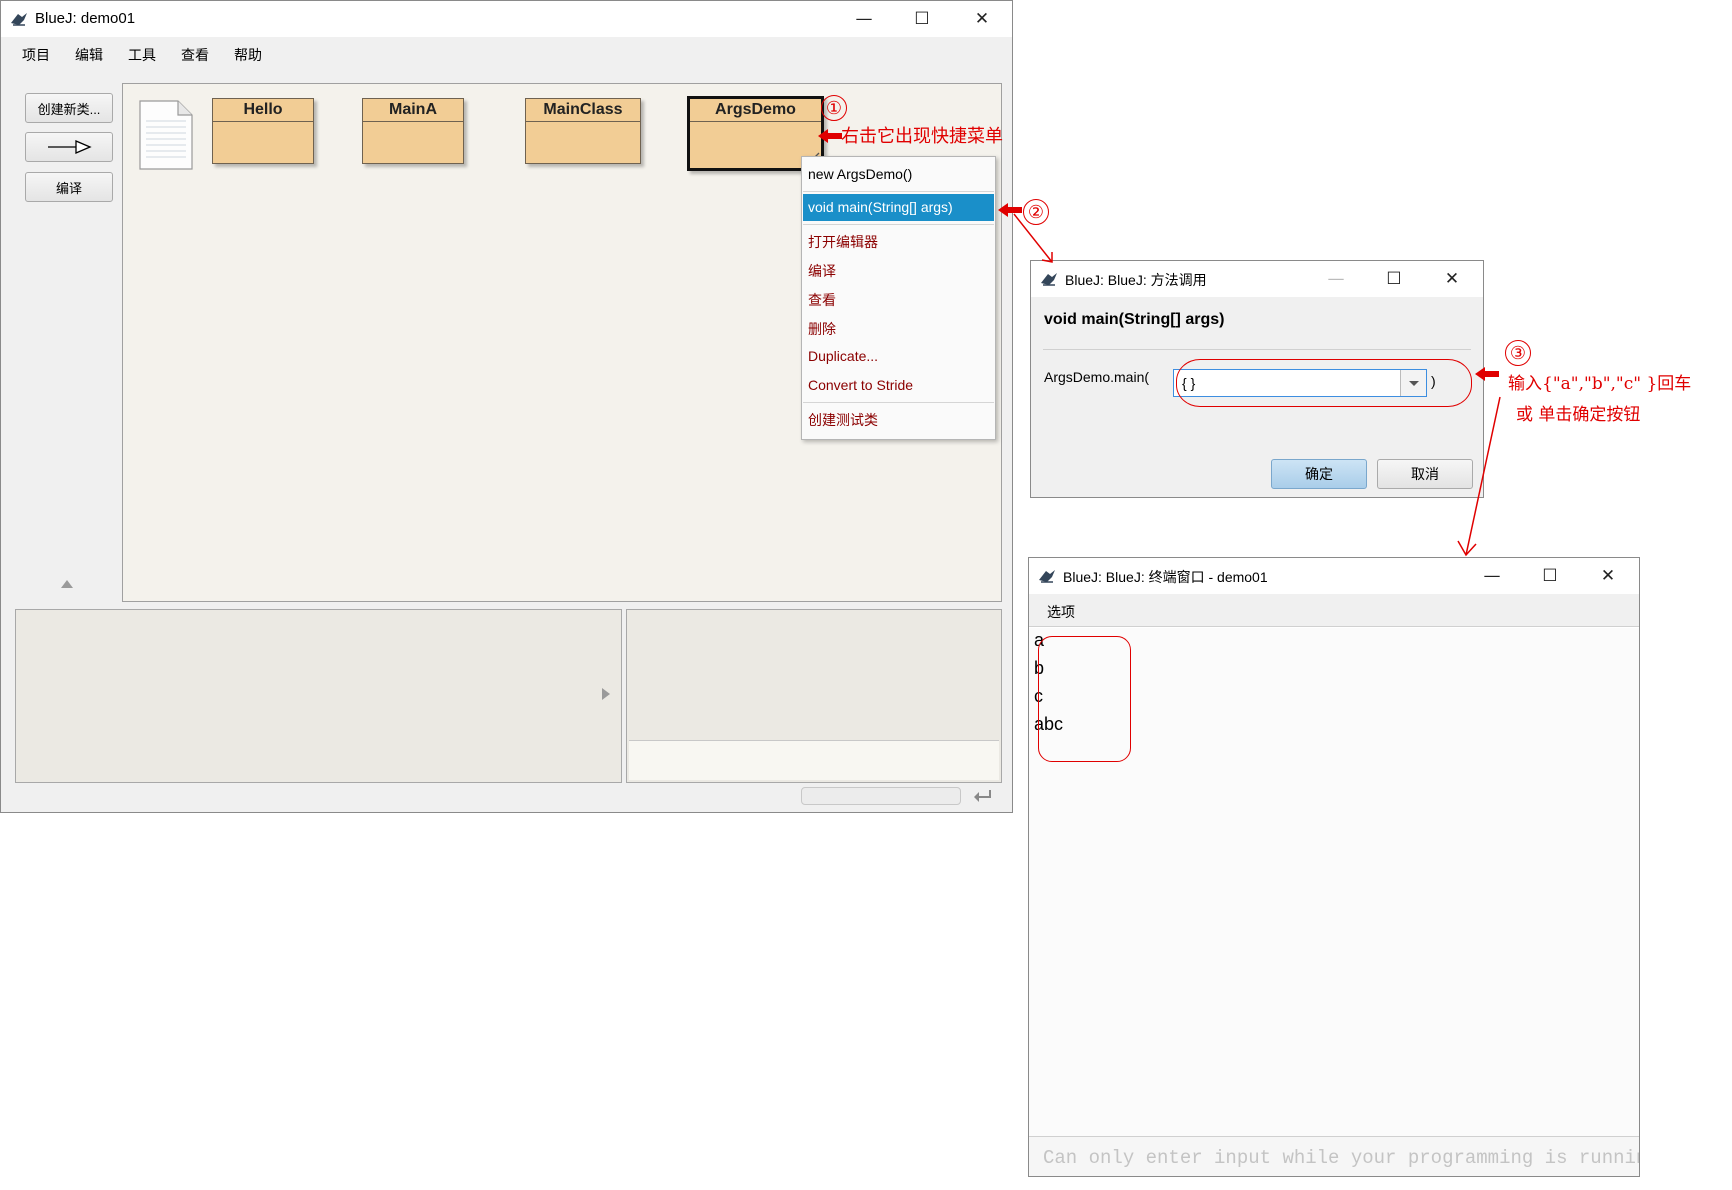 The width and height of the screenshot is (1732, 1190). I want to click on object-bench, so click(318, 696).